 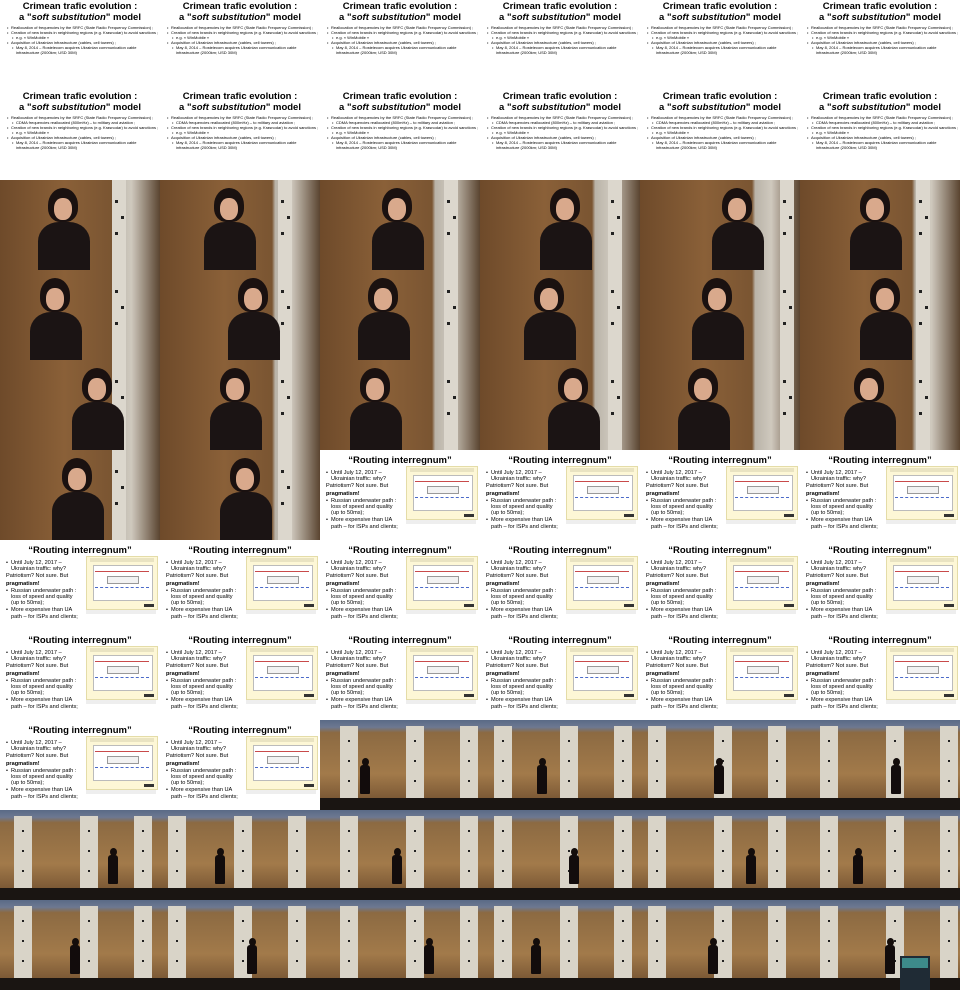 What do you see at coordinates (869, 389) in the screenshot?
I see `speaker-face` at bounding box center [869, 389].